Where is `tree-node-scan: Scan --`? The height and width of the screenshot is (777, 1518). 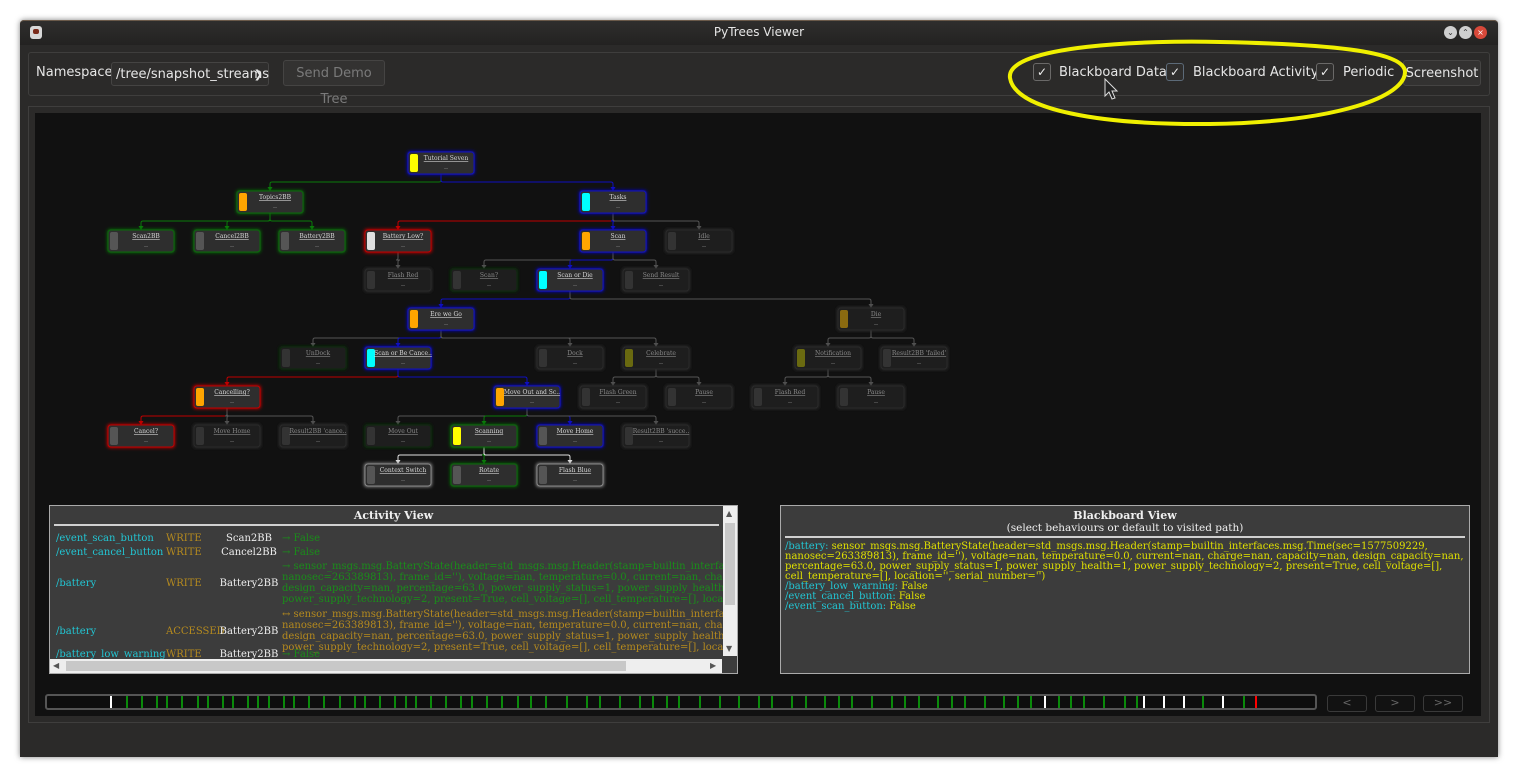
tree-node-scan: Scan -- is located at coordinates (613, 241).